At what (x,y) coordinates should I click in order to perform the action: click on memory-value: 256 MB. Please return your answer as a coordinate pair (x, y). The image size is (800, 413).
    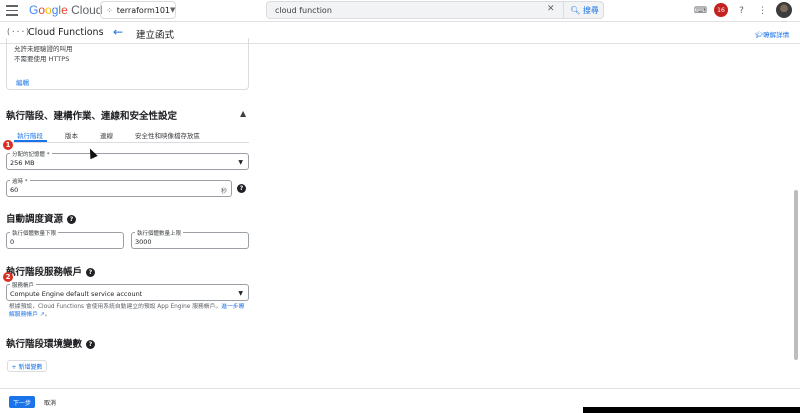
    Looking at the image, I should click on (22, 163).